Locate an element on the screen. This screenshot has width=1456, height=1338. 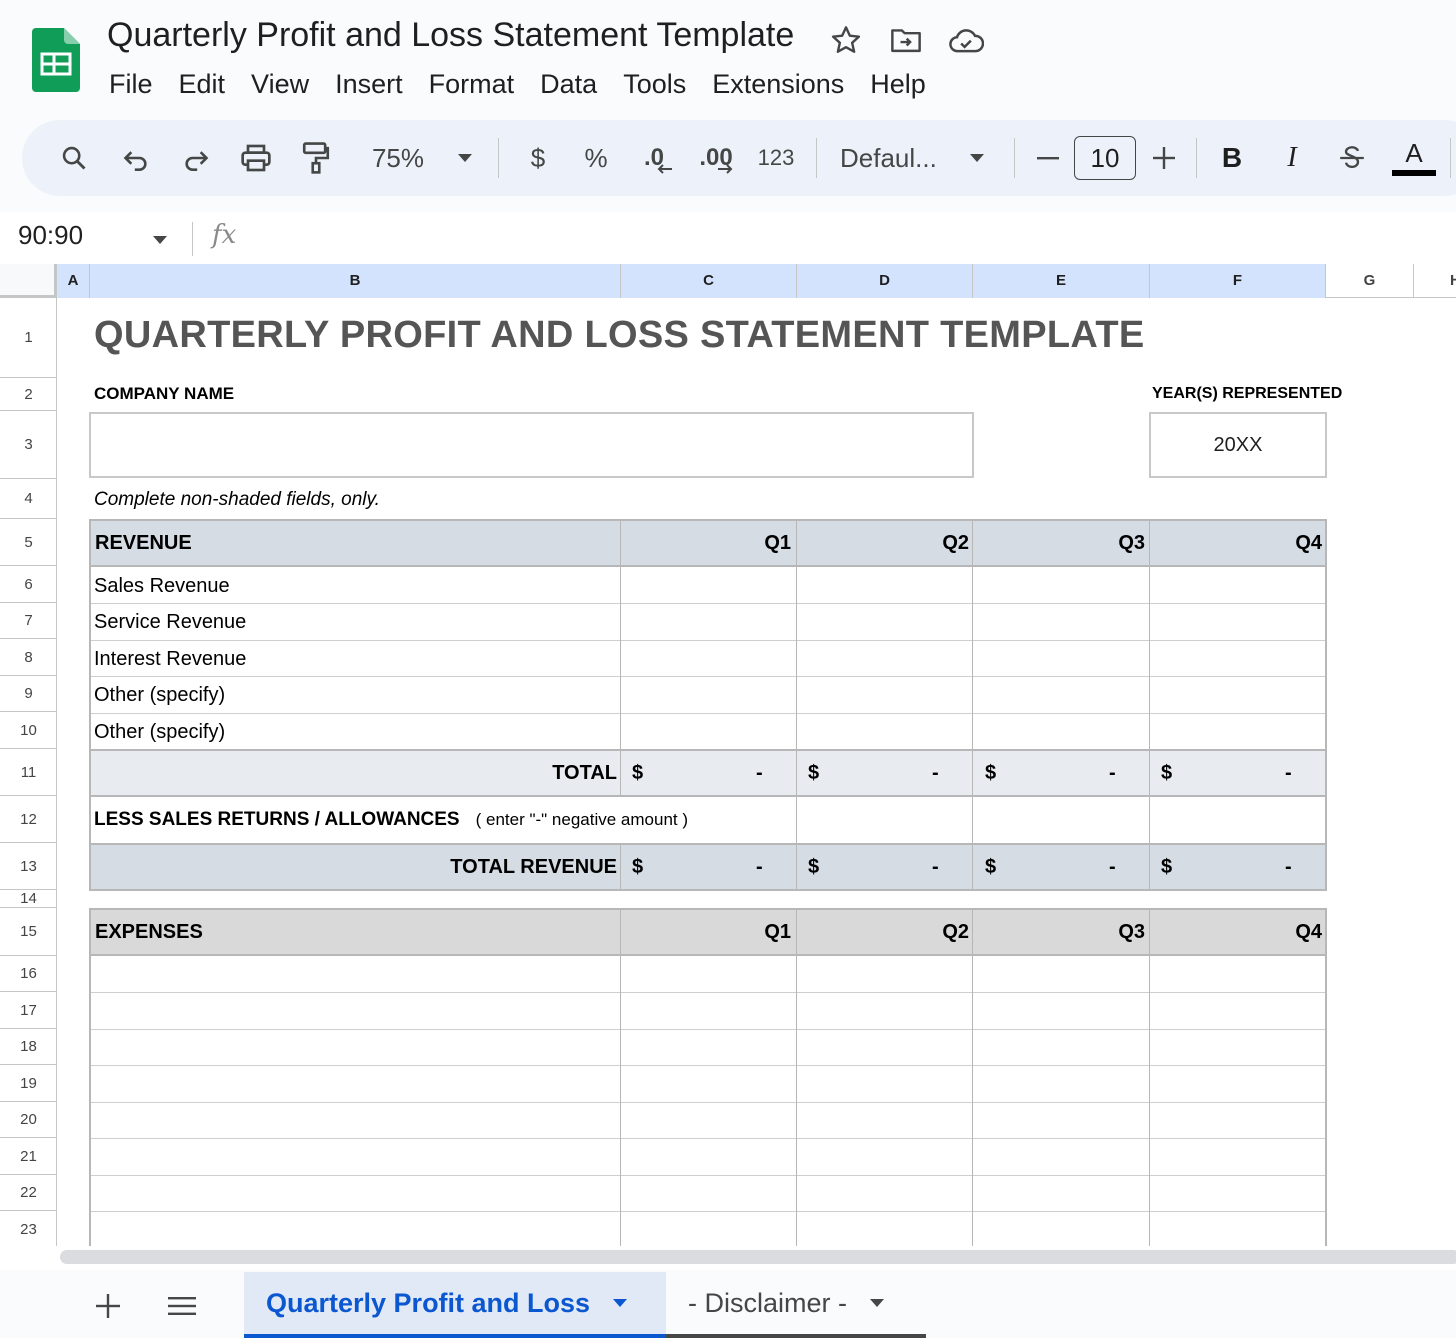
expenses-q4-header: Q4 is located at coordinates (1236, 932).